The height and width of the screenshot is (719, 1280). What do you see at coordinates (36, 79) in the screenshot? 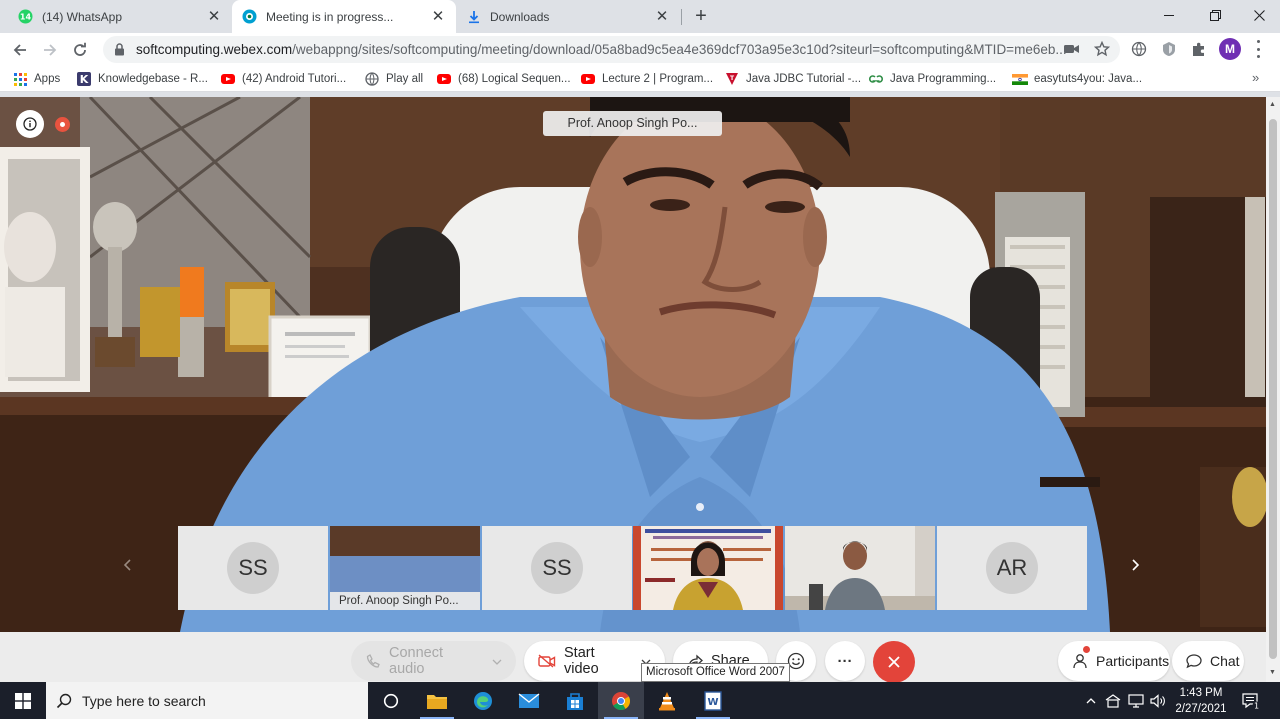
I see `bookmark-apps: Apps` at bounding box center [36, 79].